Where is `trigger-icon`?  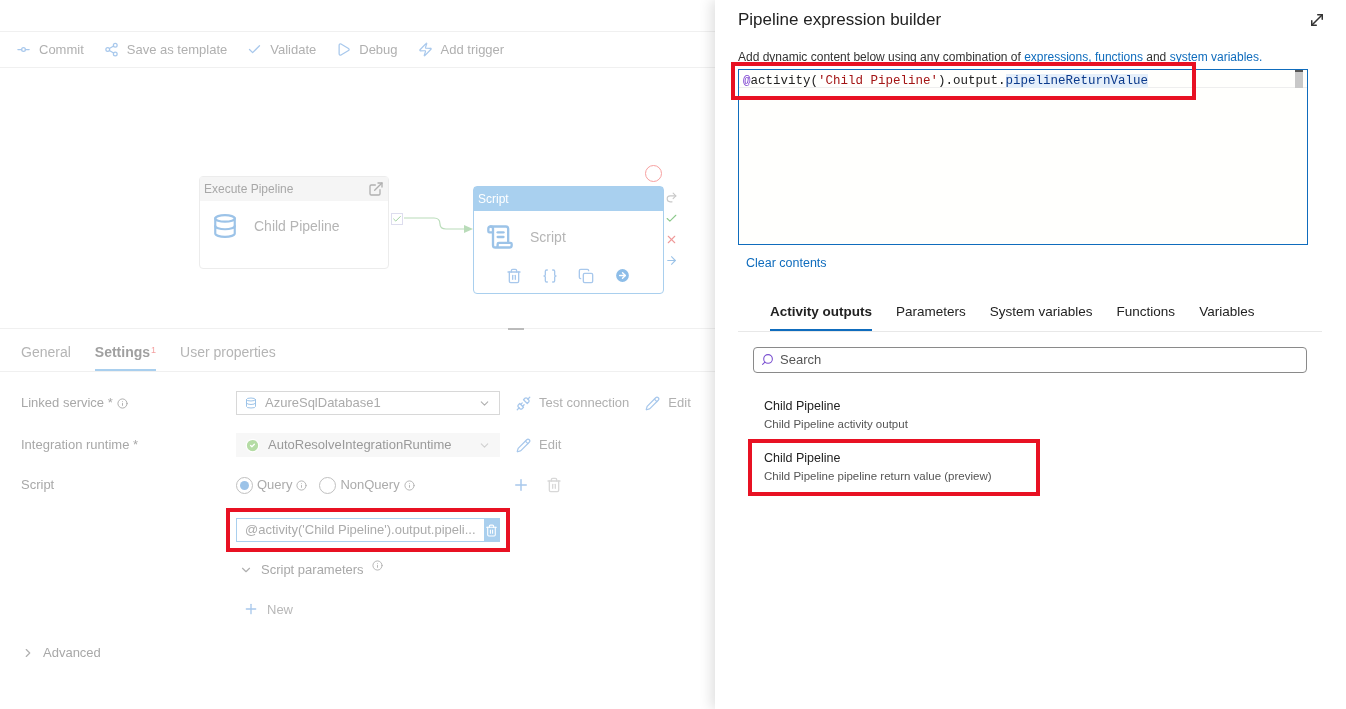
trigger-icon is located at coordinates (425, 49).